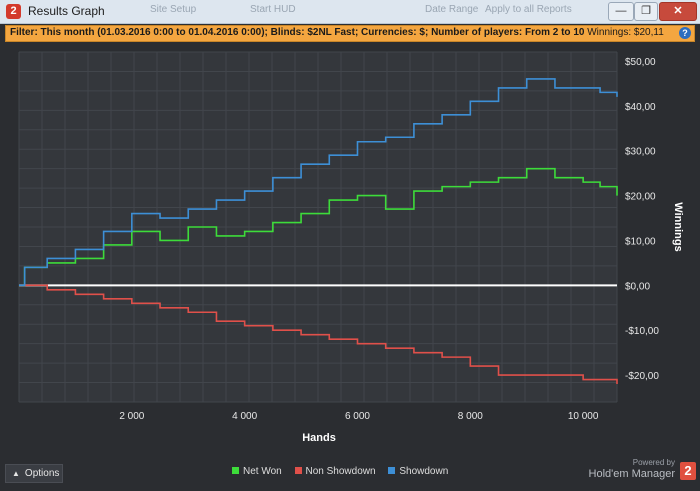 The height and width of the screenshot is (491, 700). I want to click on y-tick-label: $20,00, so click(640, 197).